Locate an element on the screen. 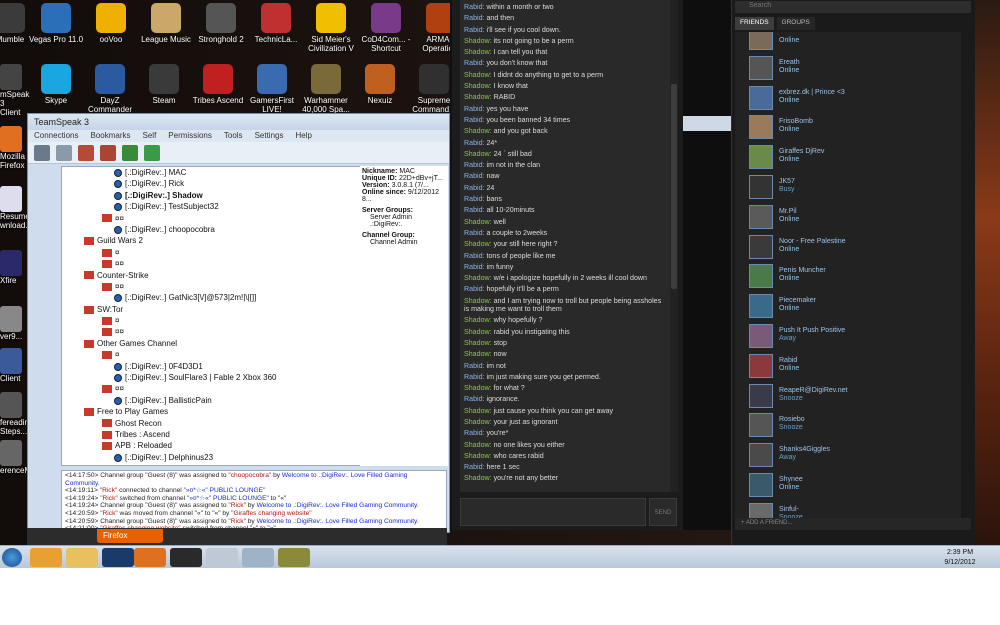 The height and width of the screenshot is (625, 1000). desktop-icon: Nexuiz is located at coordinates (380, 84).